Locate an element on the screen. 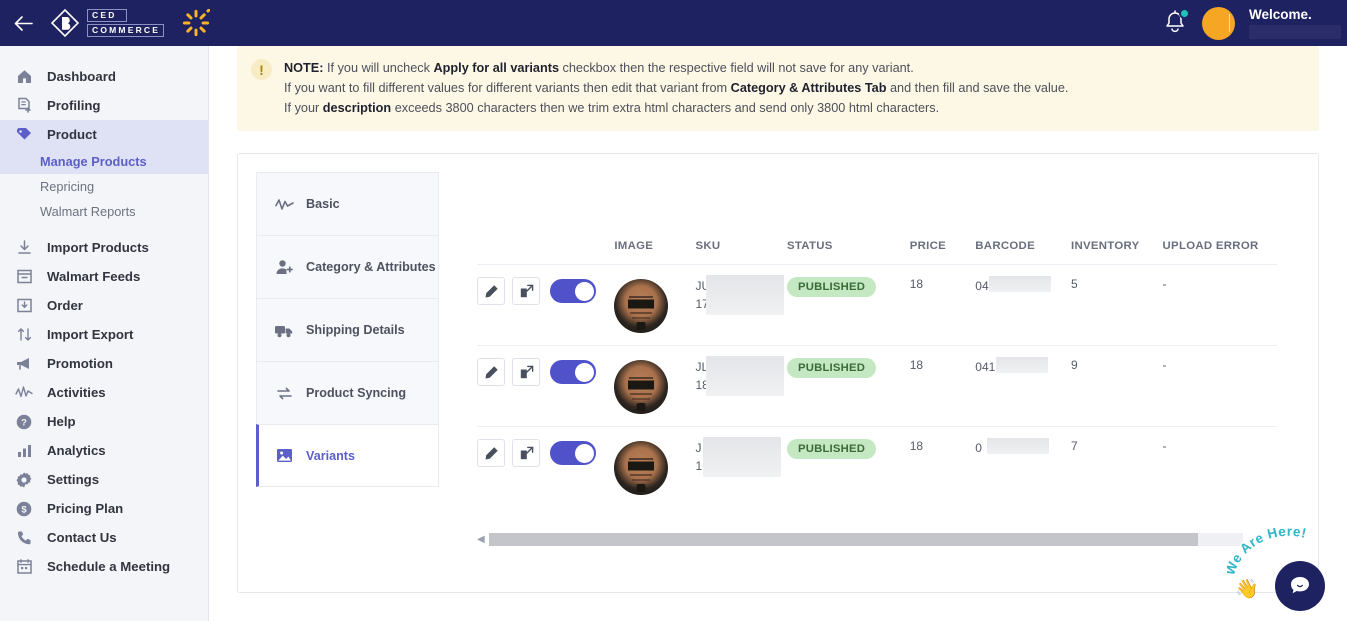 The image size is (1347, 621). sidebar-item-label: Walmart Feeds is located at coordinates (94, 276).